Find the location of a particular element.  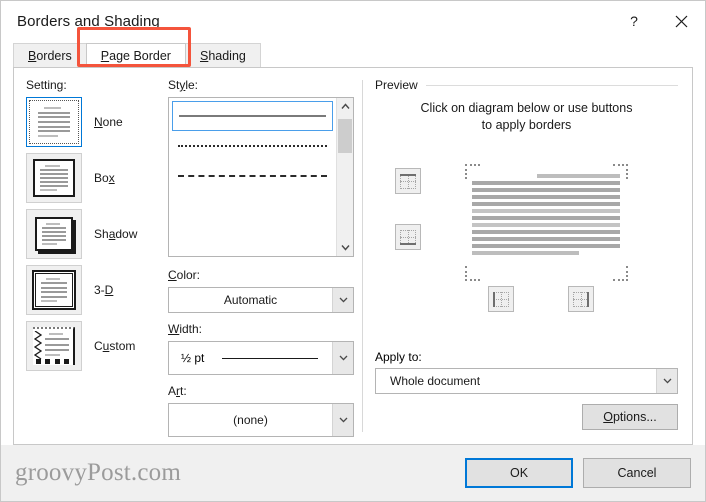

setting-option-none: None is located at coordinates (94, 122).